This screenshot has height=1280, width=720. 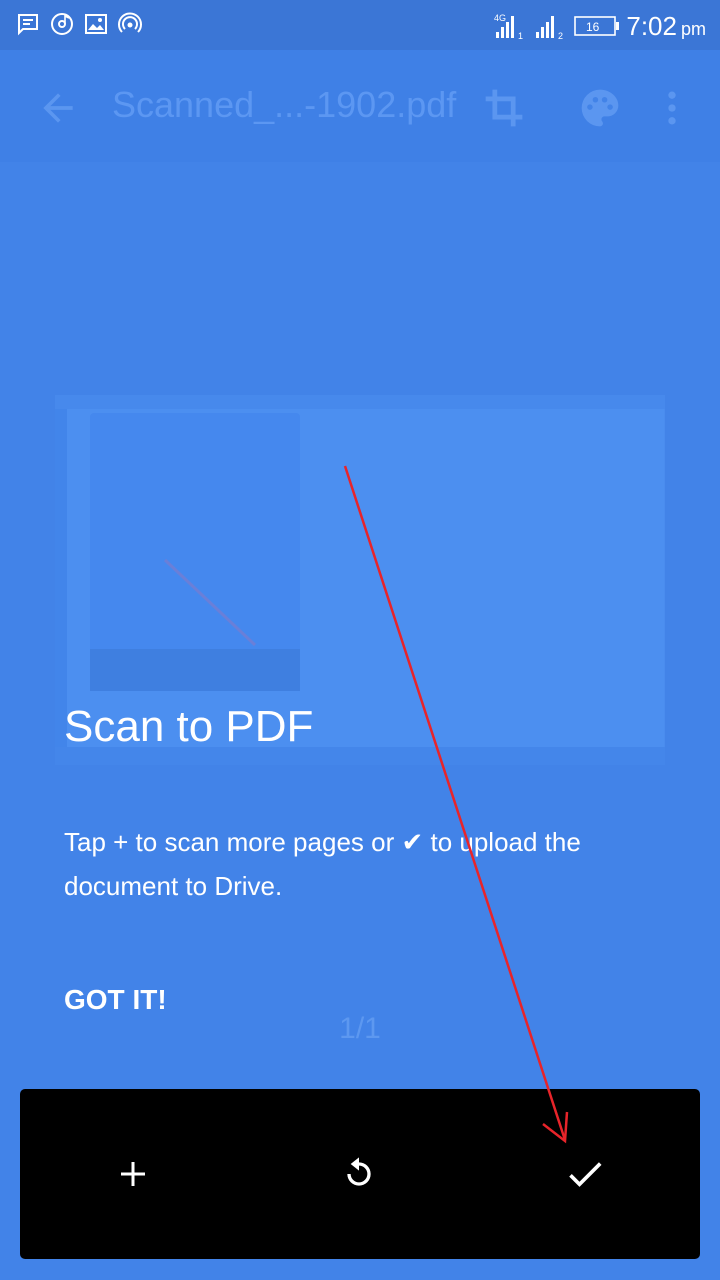 I want to click on add-page-icon, so click(x=133, y=1174).